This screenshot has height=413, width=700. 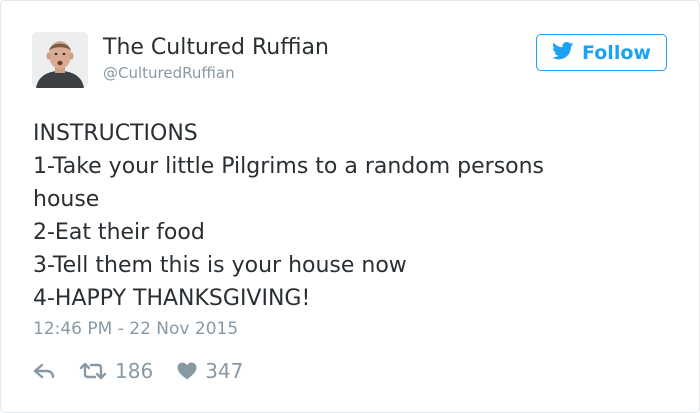 I want to click on follow-button: Follow, so click(x=601, y=52).